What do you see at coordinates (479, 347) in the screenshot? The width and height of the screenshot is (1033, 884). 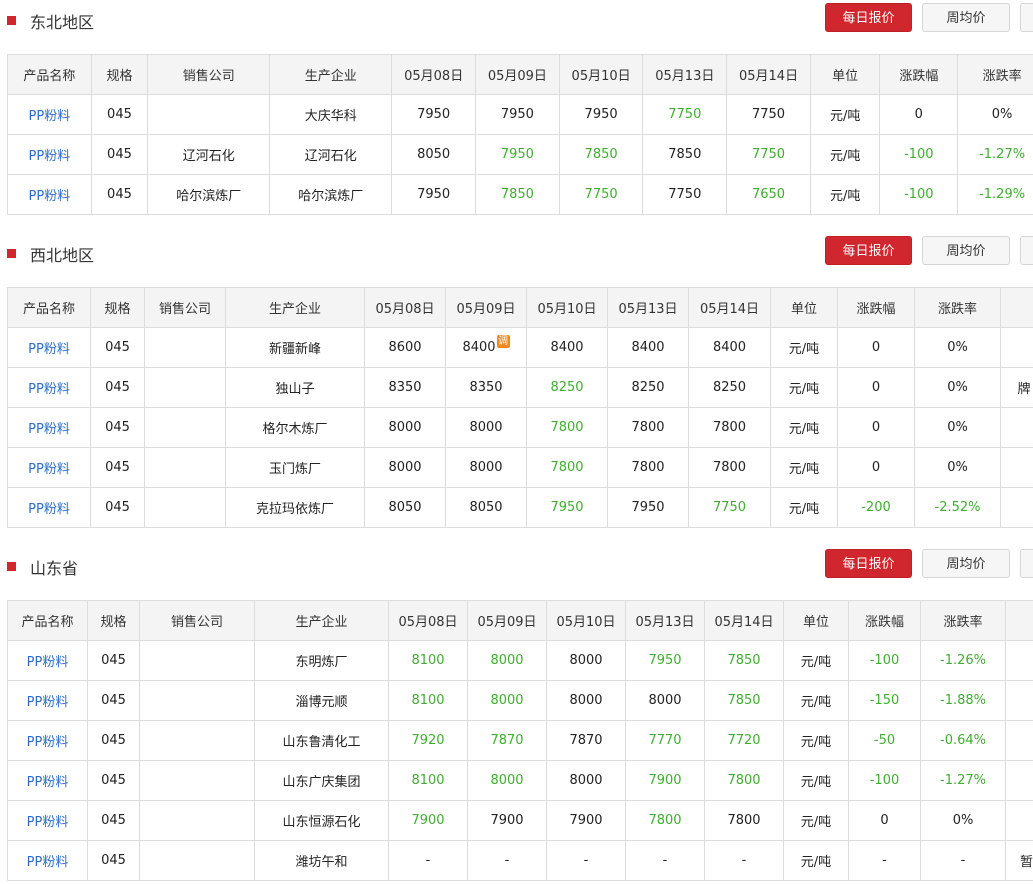 I see `cell-value: 8400` at bounding box center [479, 347].